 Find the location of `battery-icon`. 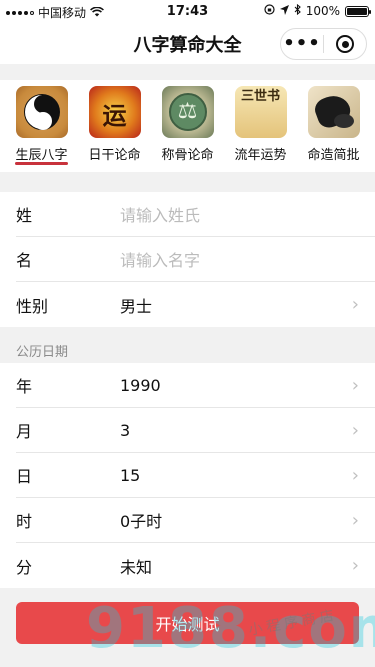

battery-icon is located at coordinates (358, 11).